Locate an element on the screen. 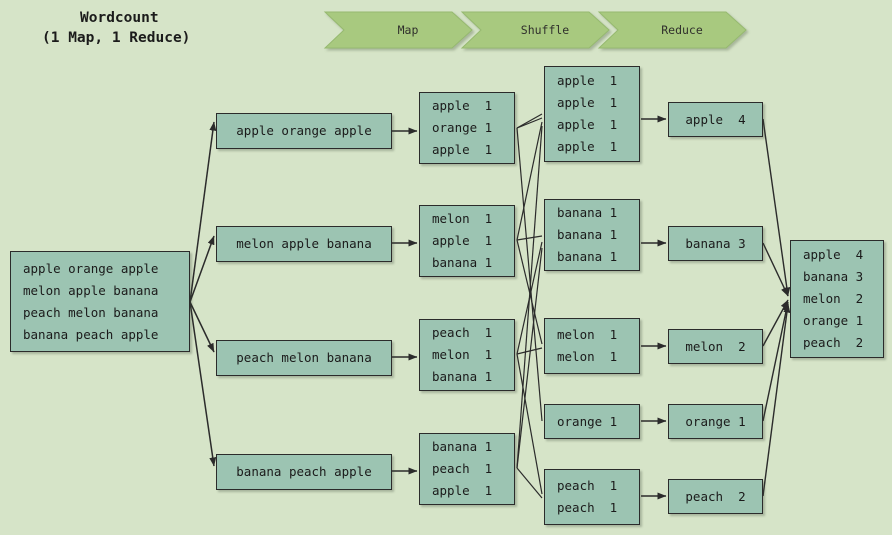 The height and width of the screenshot is (535, 892). split-text: banana peach apple is located at coordinates (304, 471).